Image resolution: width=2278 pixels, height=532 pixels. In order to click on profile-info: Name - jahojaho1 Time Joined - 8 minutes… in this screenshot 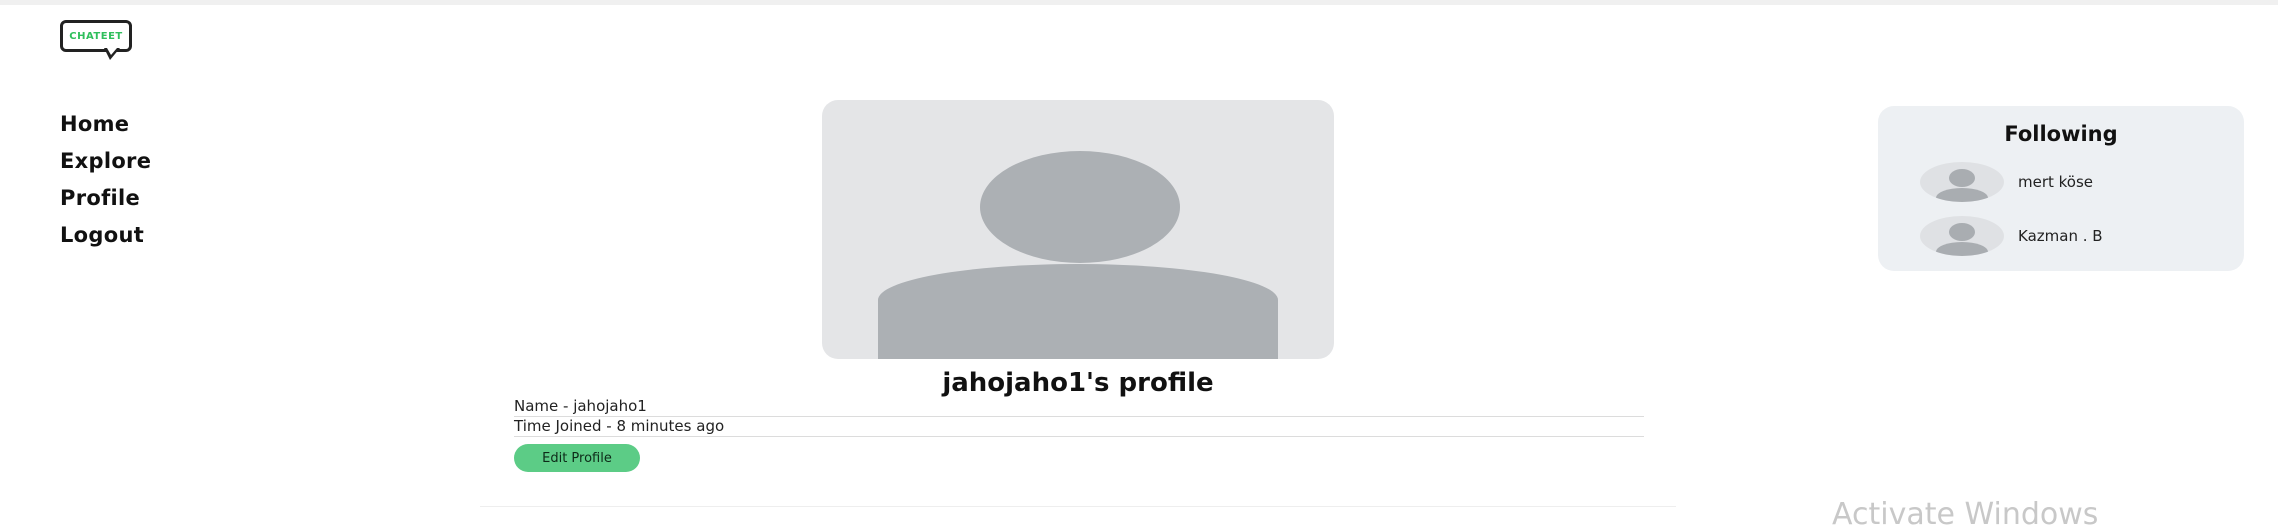, I will do `click(1079, 417)`.